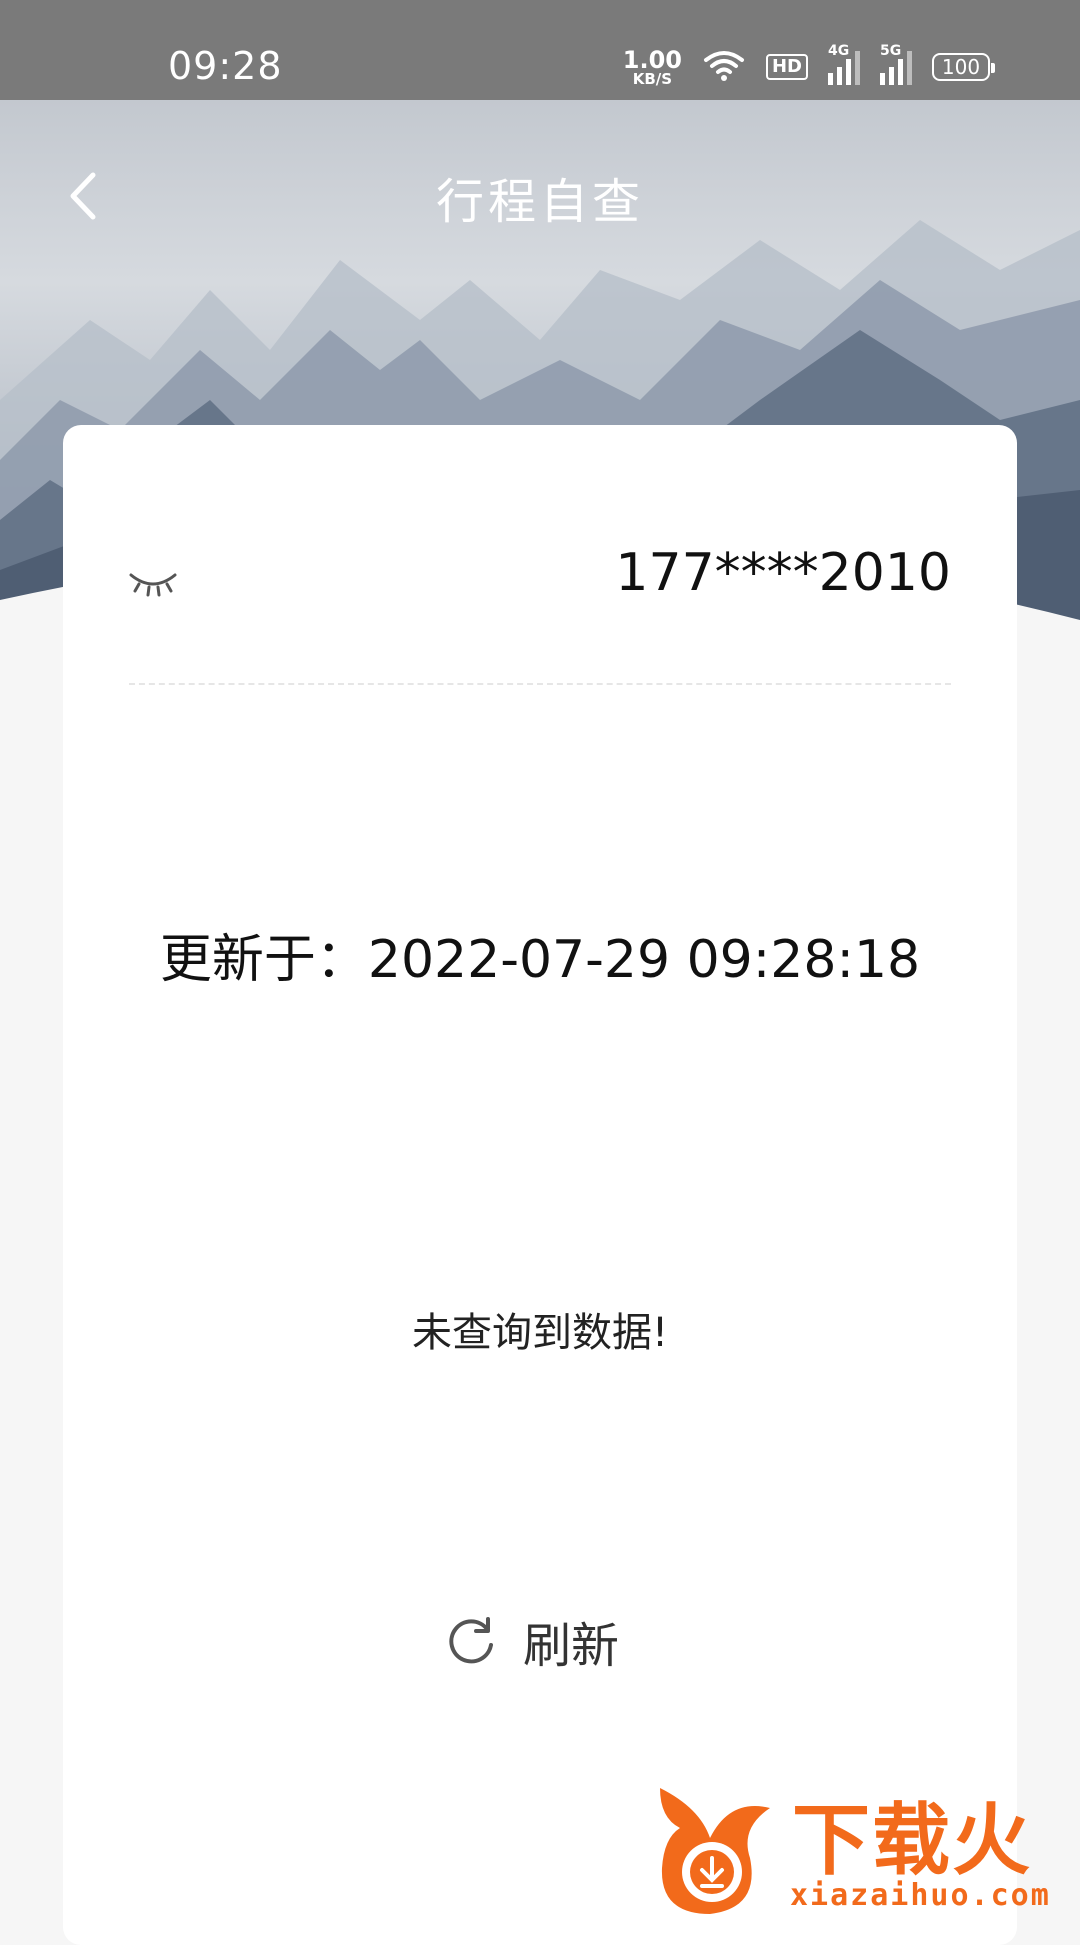  Describe the element at coordinates (715, 1851) in the screenshot. I see `flame-logo-icon` at that location.